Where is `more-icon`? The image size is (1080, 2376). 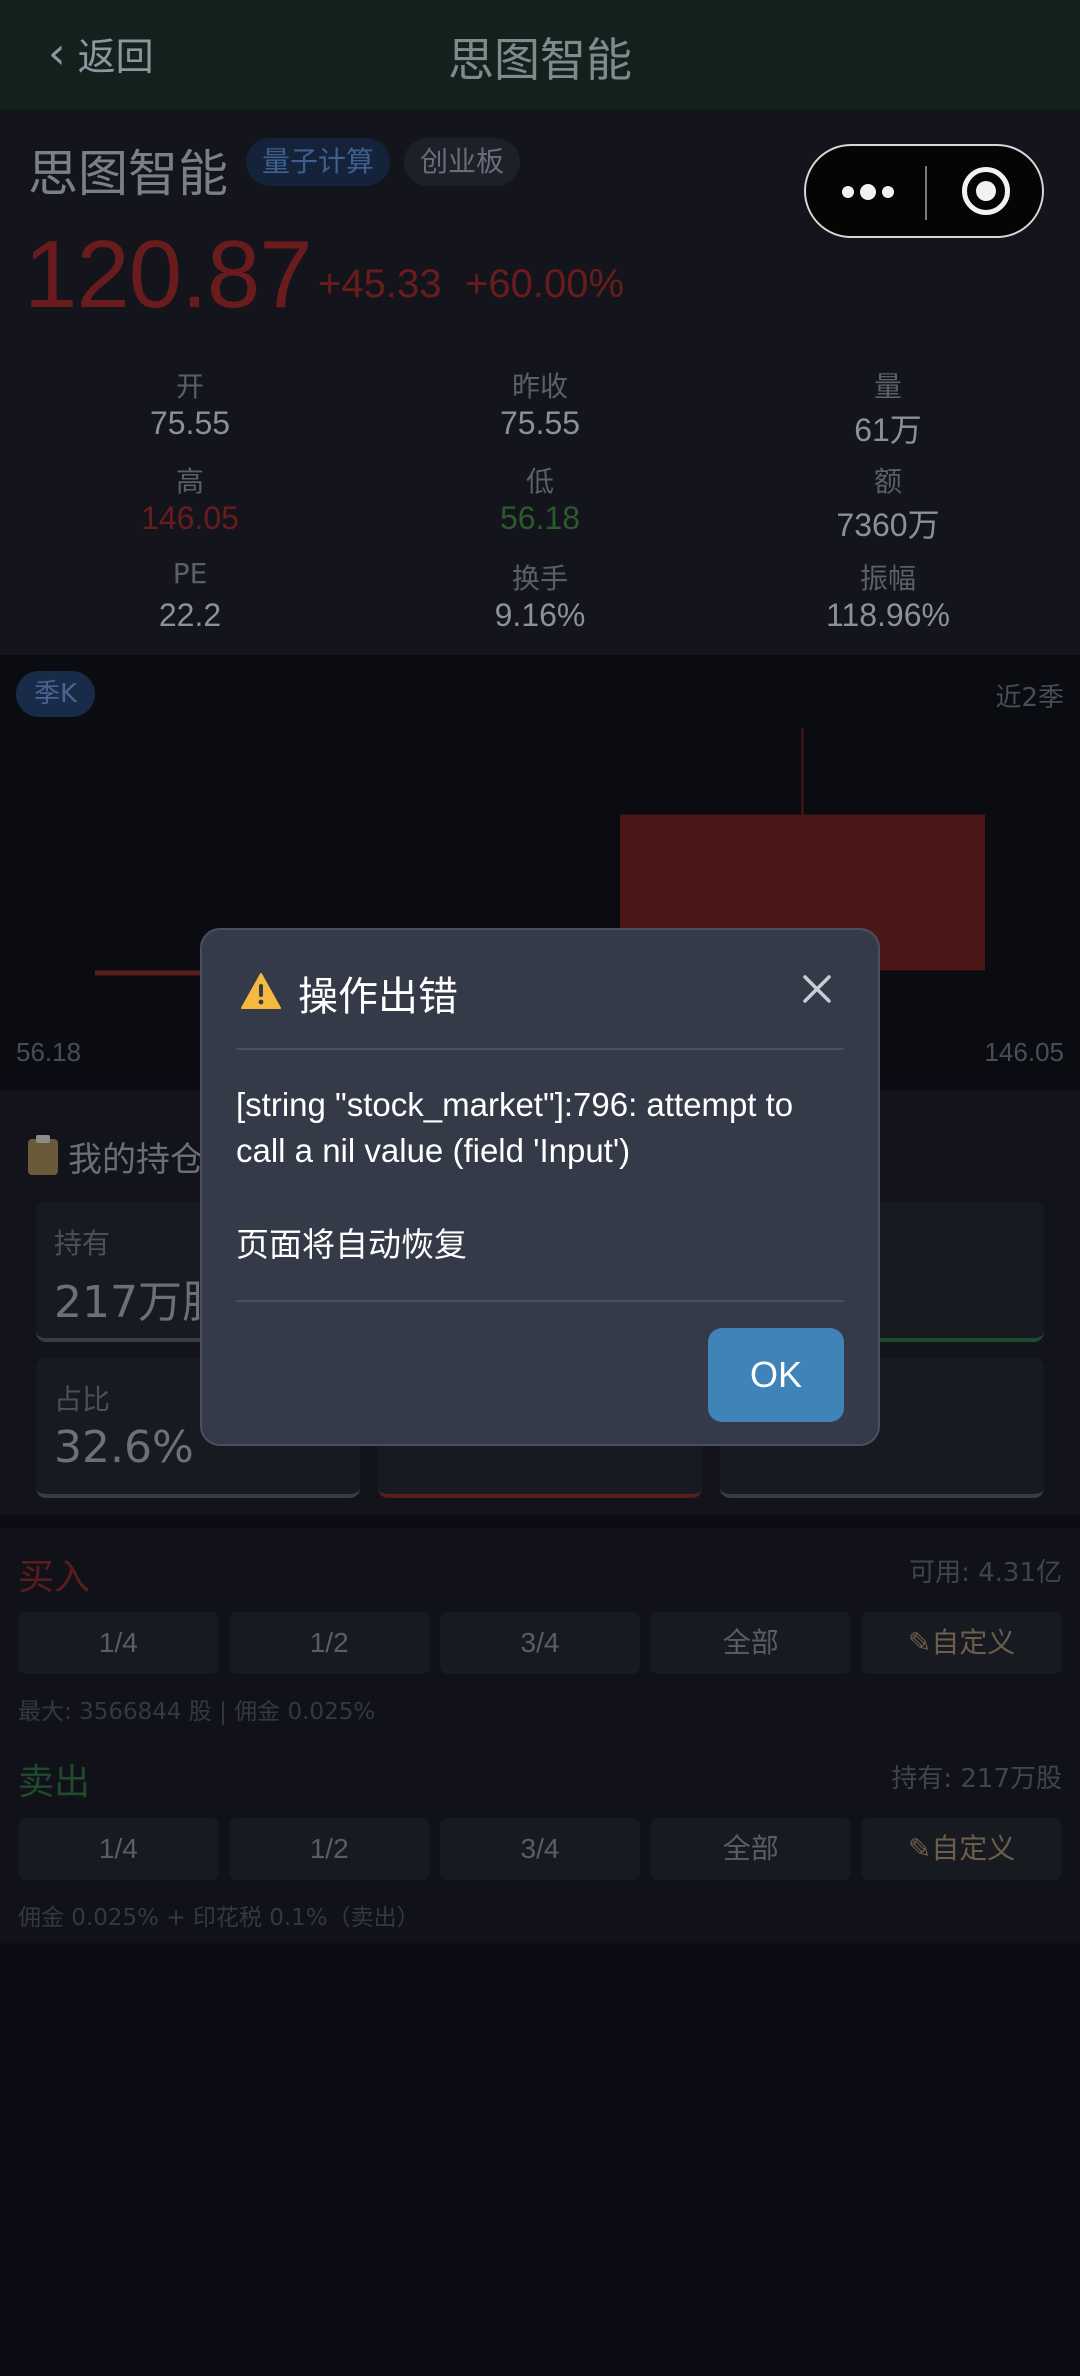
more-icon is located at coordinates (868, 192).